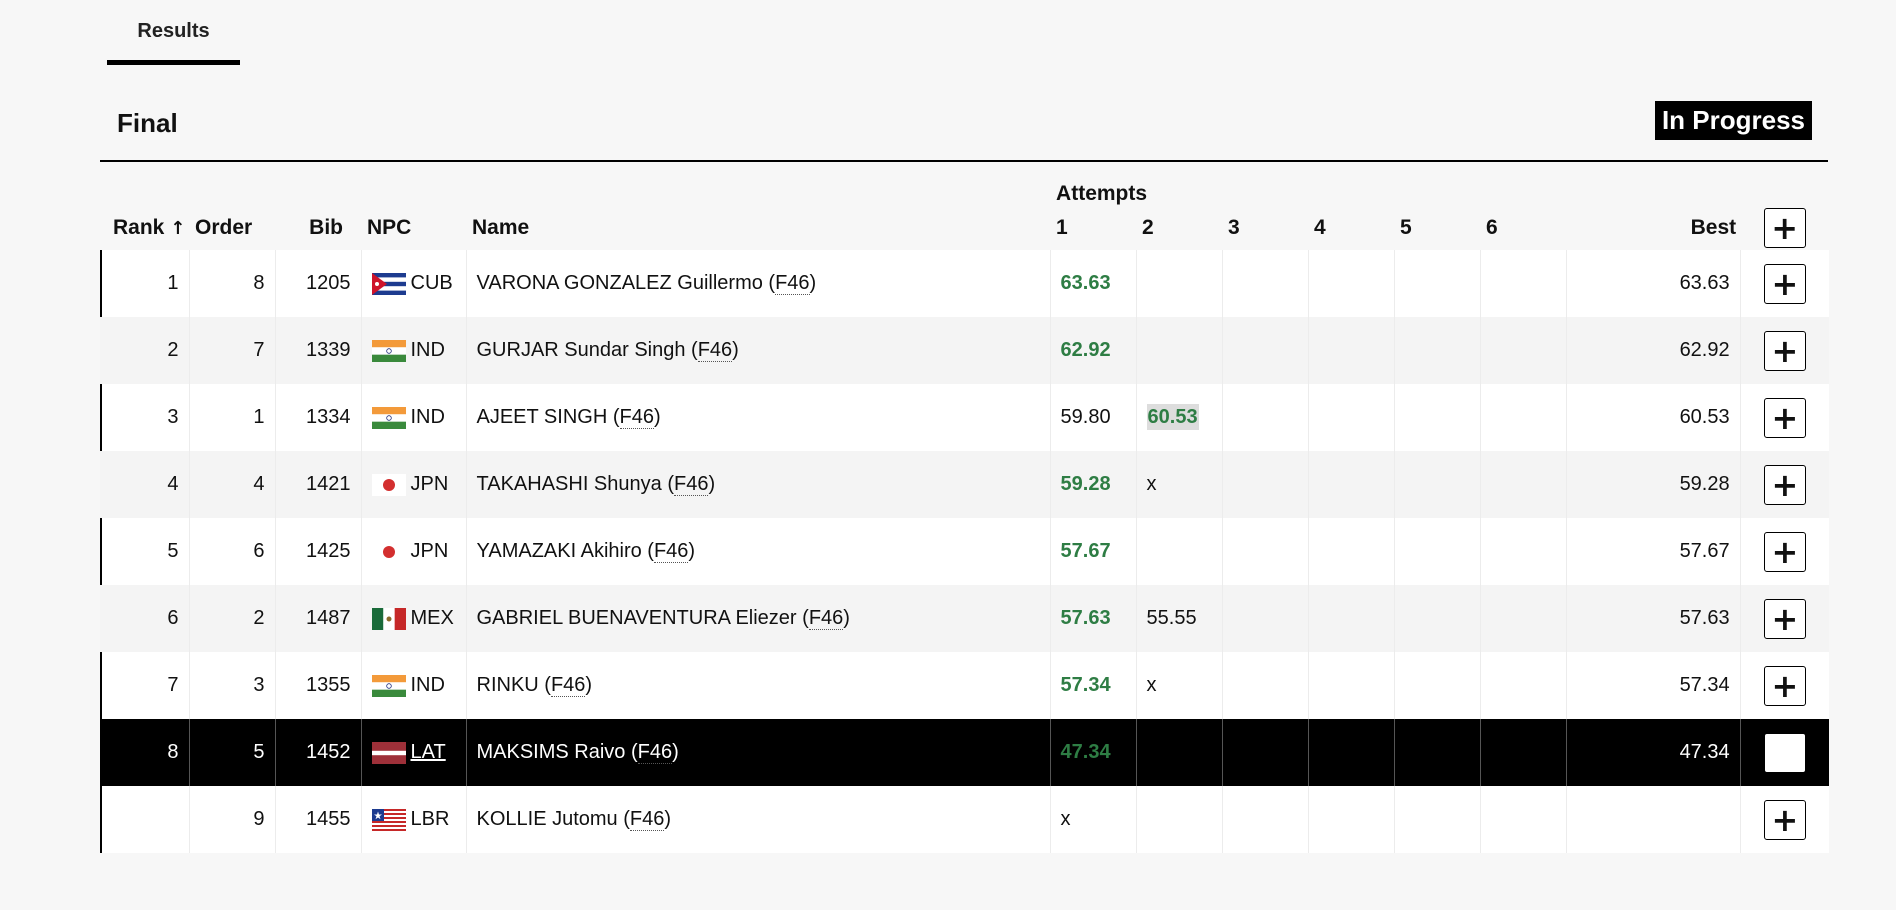 The height and width of the screenshot is (910, 1896). What do you see at coordinates (758, 685) in the screenshot?
I see `name-cell: RINKU (F46)` at bounding box center [758, 685].